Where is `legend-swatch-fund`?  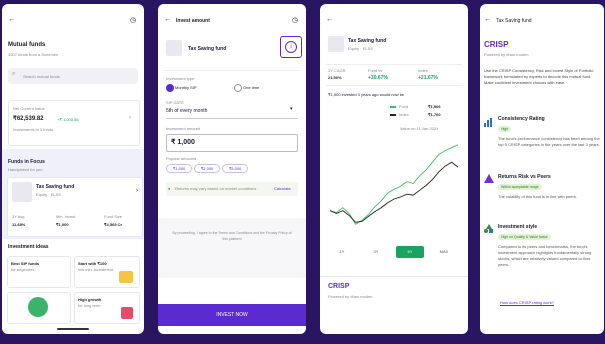
legend-swatch-fund is located at coordinates (393, 107).